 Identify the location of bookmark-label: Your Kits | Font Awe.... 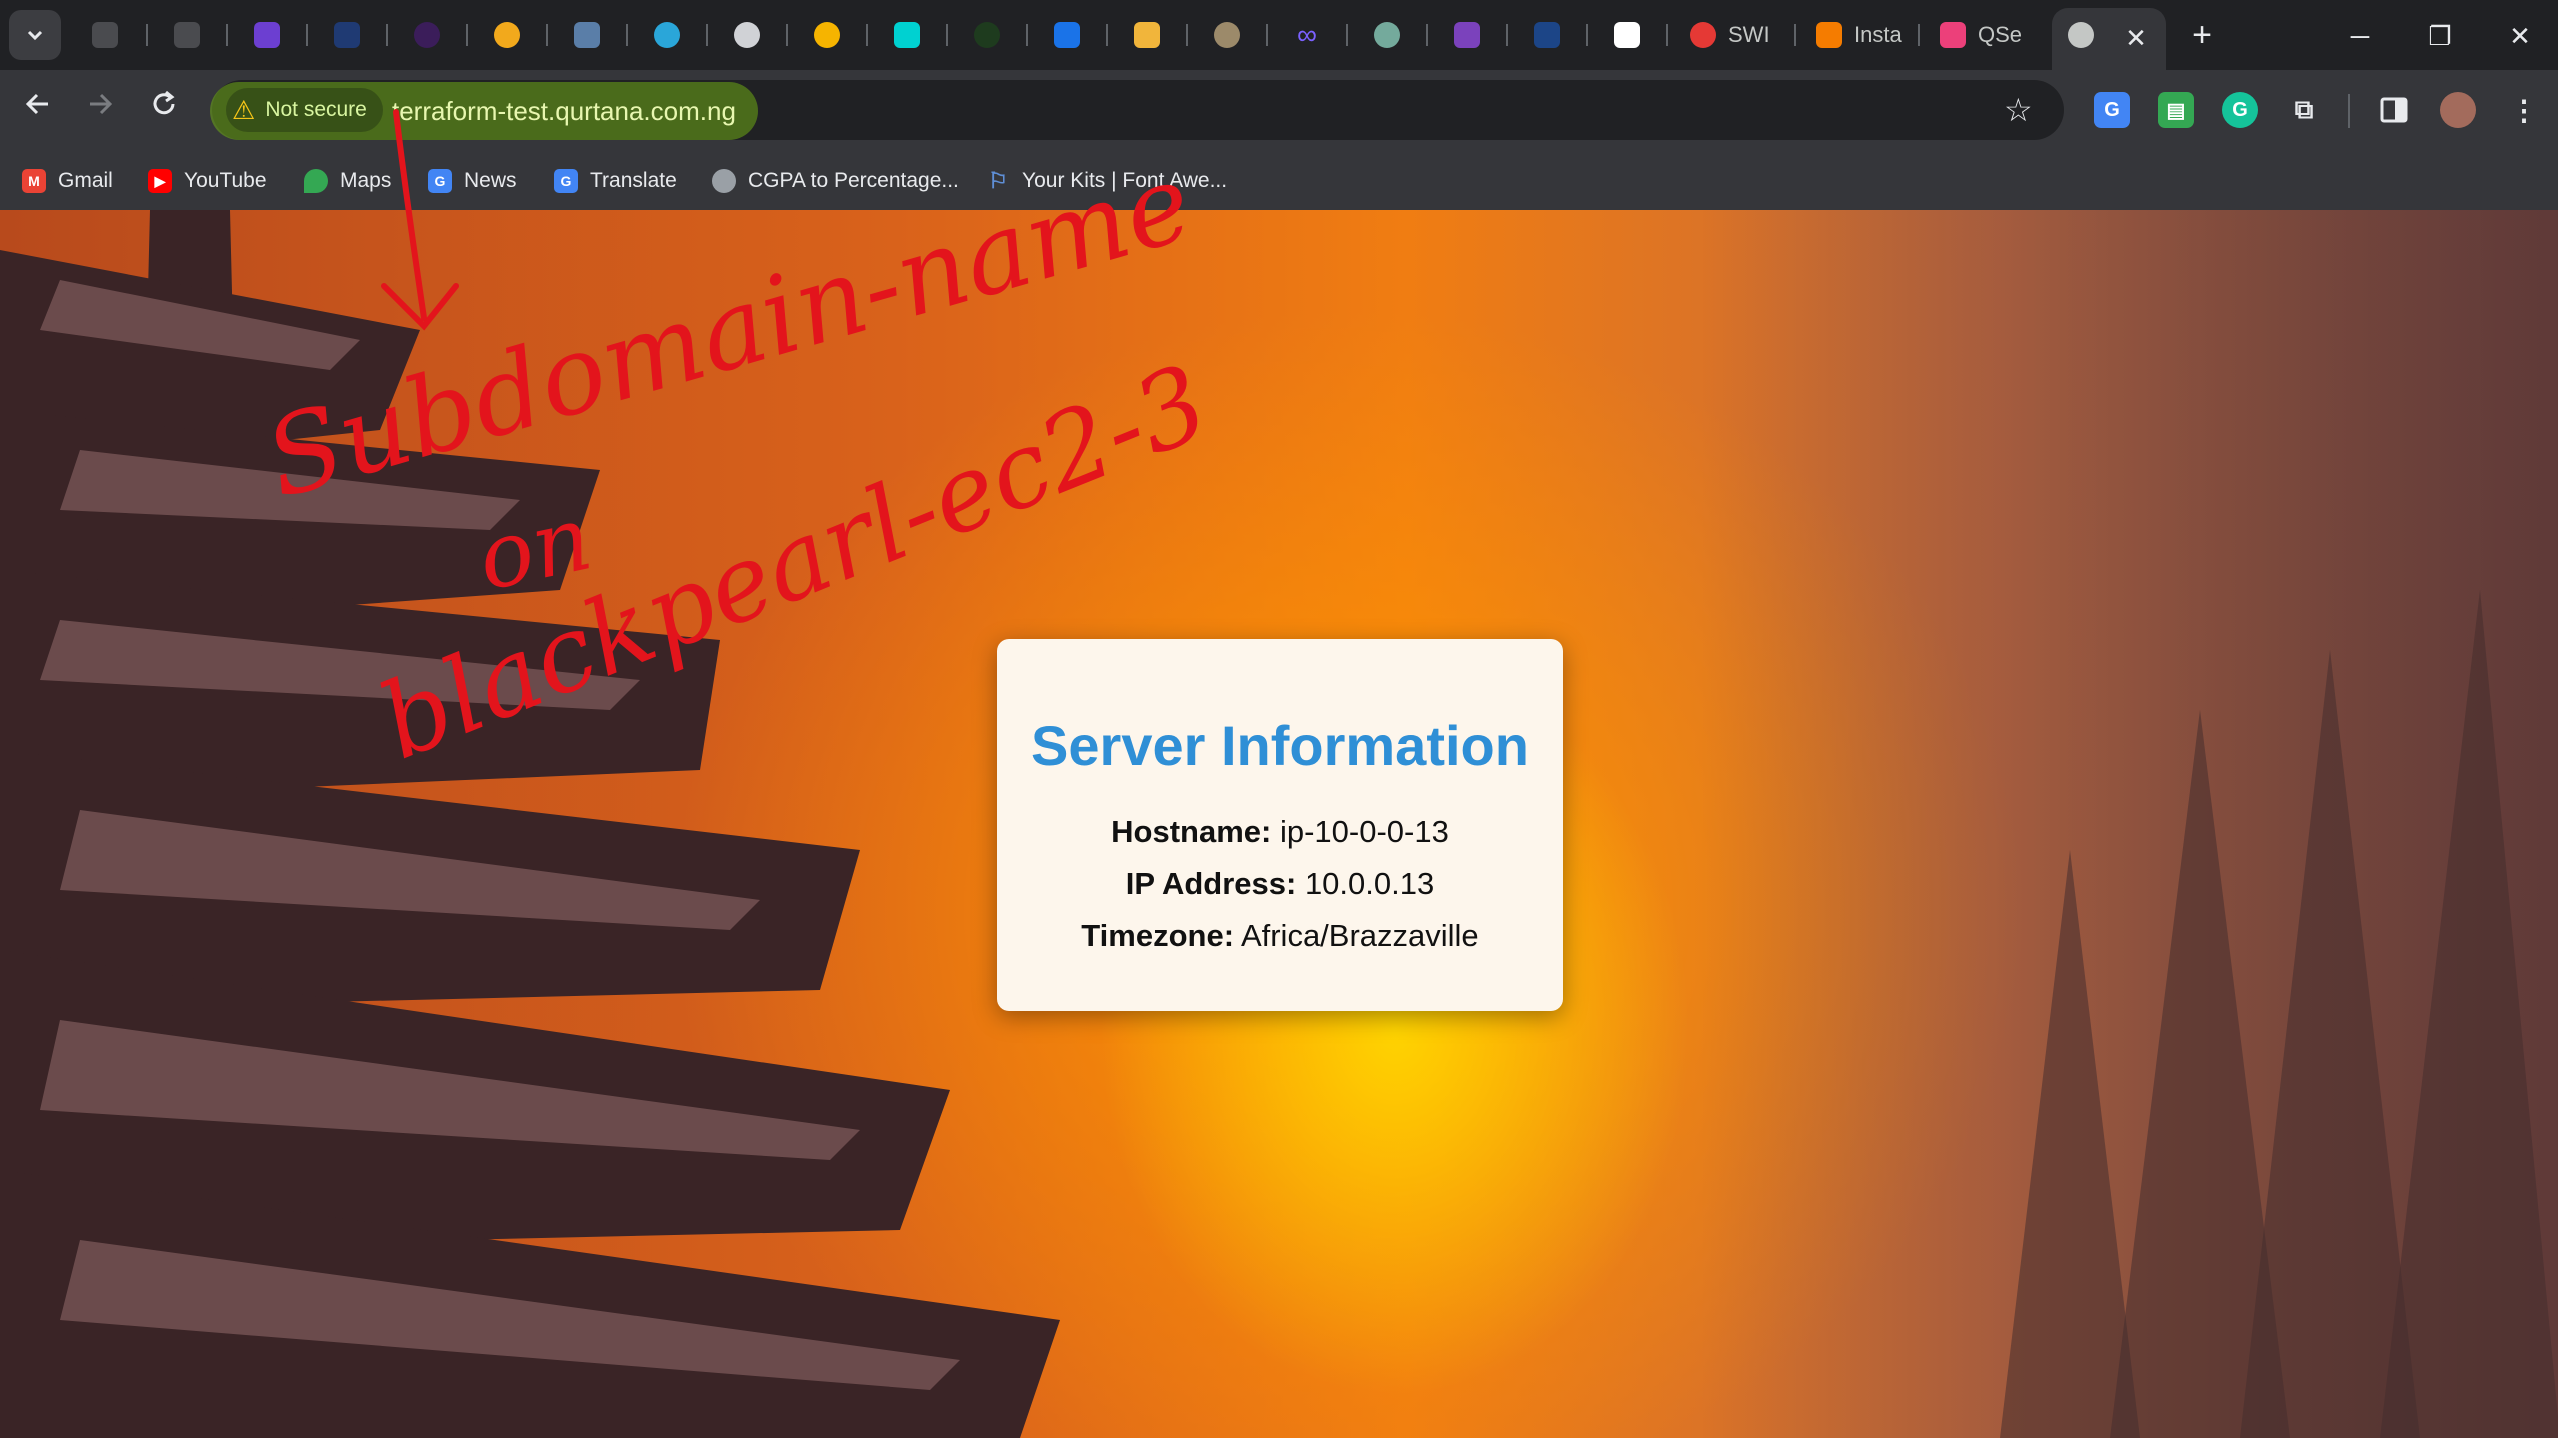
(1125, 180).